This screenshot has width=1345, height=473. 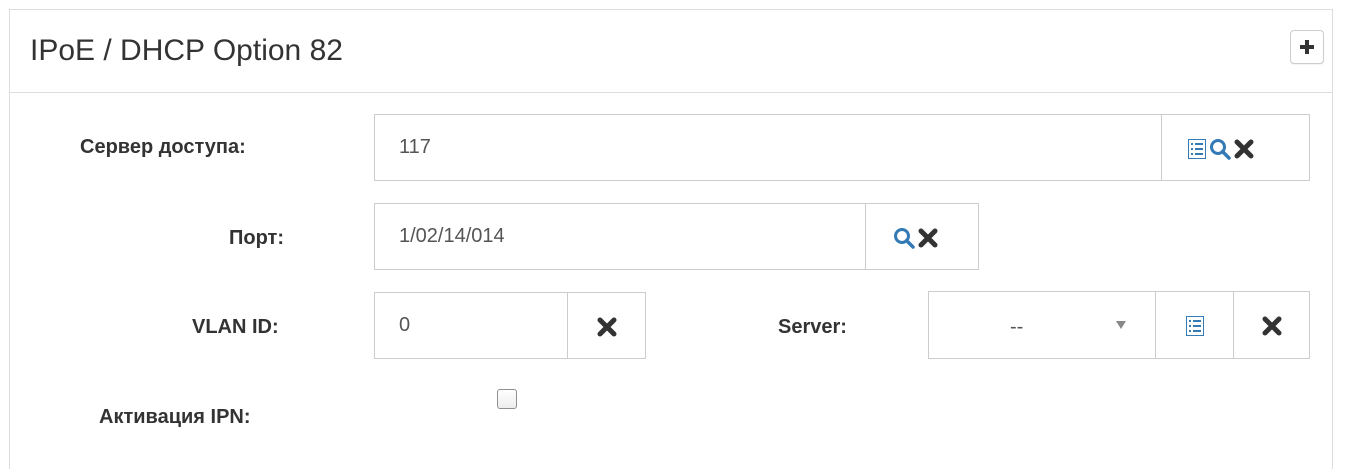 What do you see at coordinates (1017, 327) in the screenshot?
I see `server-select-value: --` at bounding box center [1017, 327].